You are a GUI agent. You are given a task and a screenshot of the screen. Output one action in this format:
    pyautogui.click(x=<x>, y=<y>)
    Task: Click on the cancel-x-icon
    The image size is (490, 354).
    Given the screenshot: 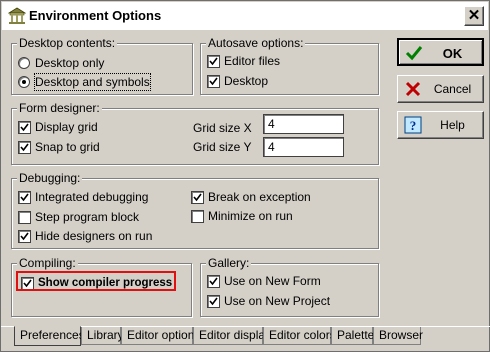 What is the action you would take?
    pyautogui.click(x=413, y=89)
    